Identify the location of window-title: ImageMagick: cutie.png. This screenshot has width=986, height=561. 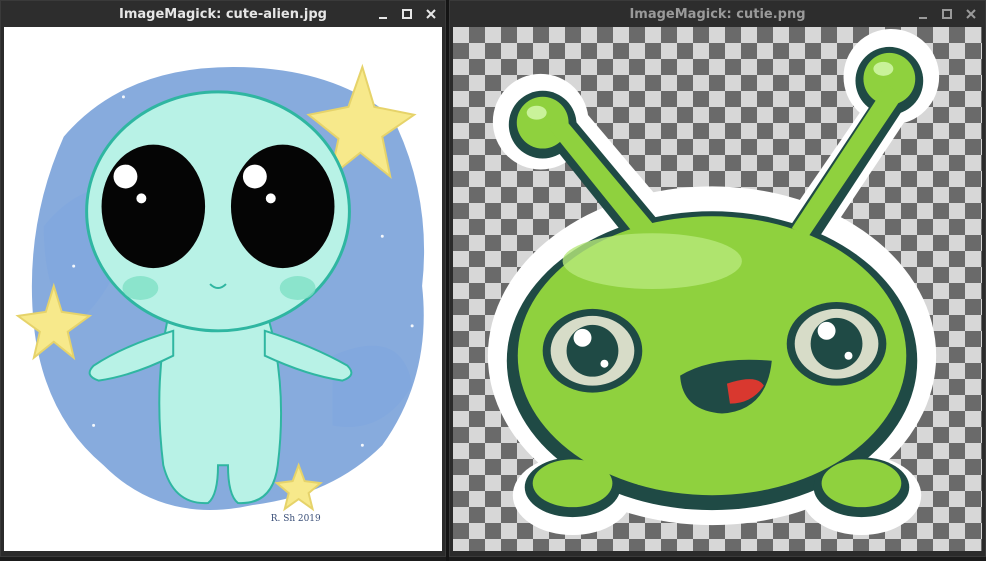
(717, 14).